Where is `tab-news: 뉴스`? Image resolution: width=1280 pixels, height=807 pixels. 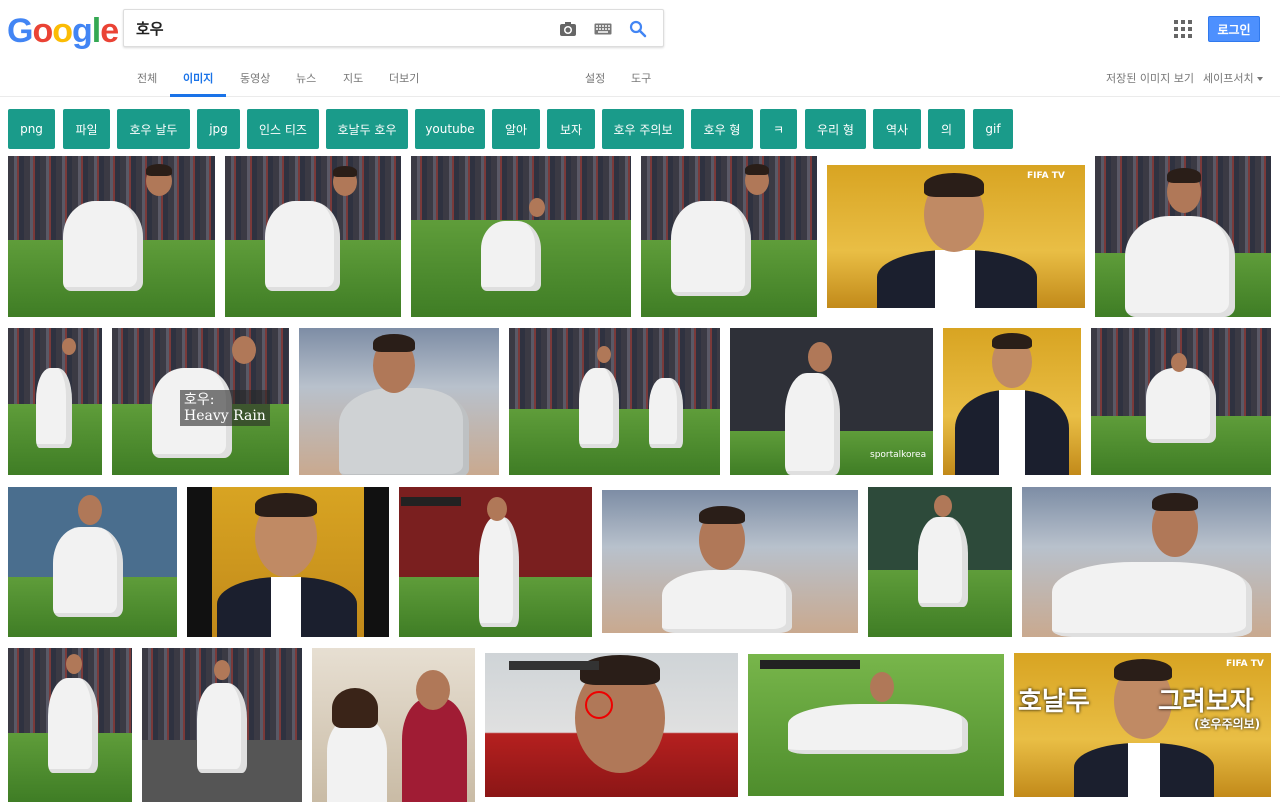
tab-news: 뉴스 is located at coordinates (306, 78).